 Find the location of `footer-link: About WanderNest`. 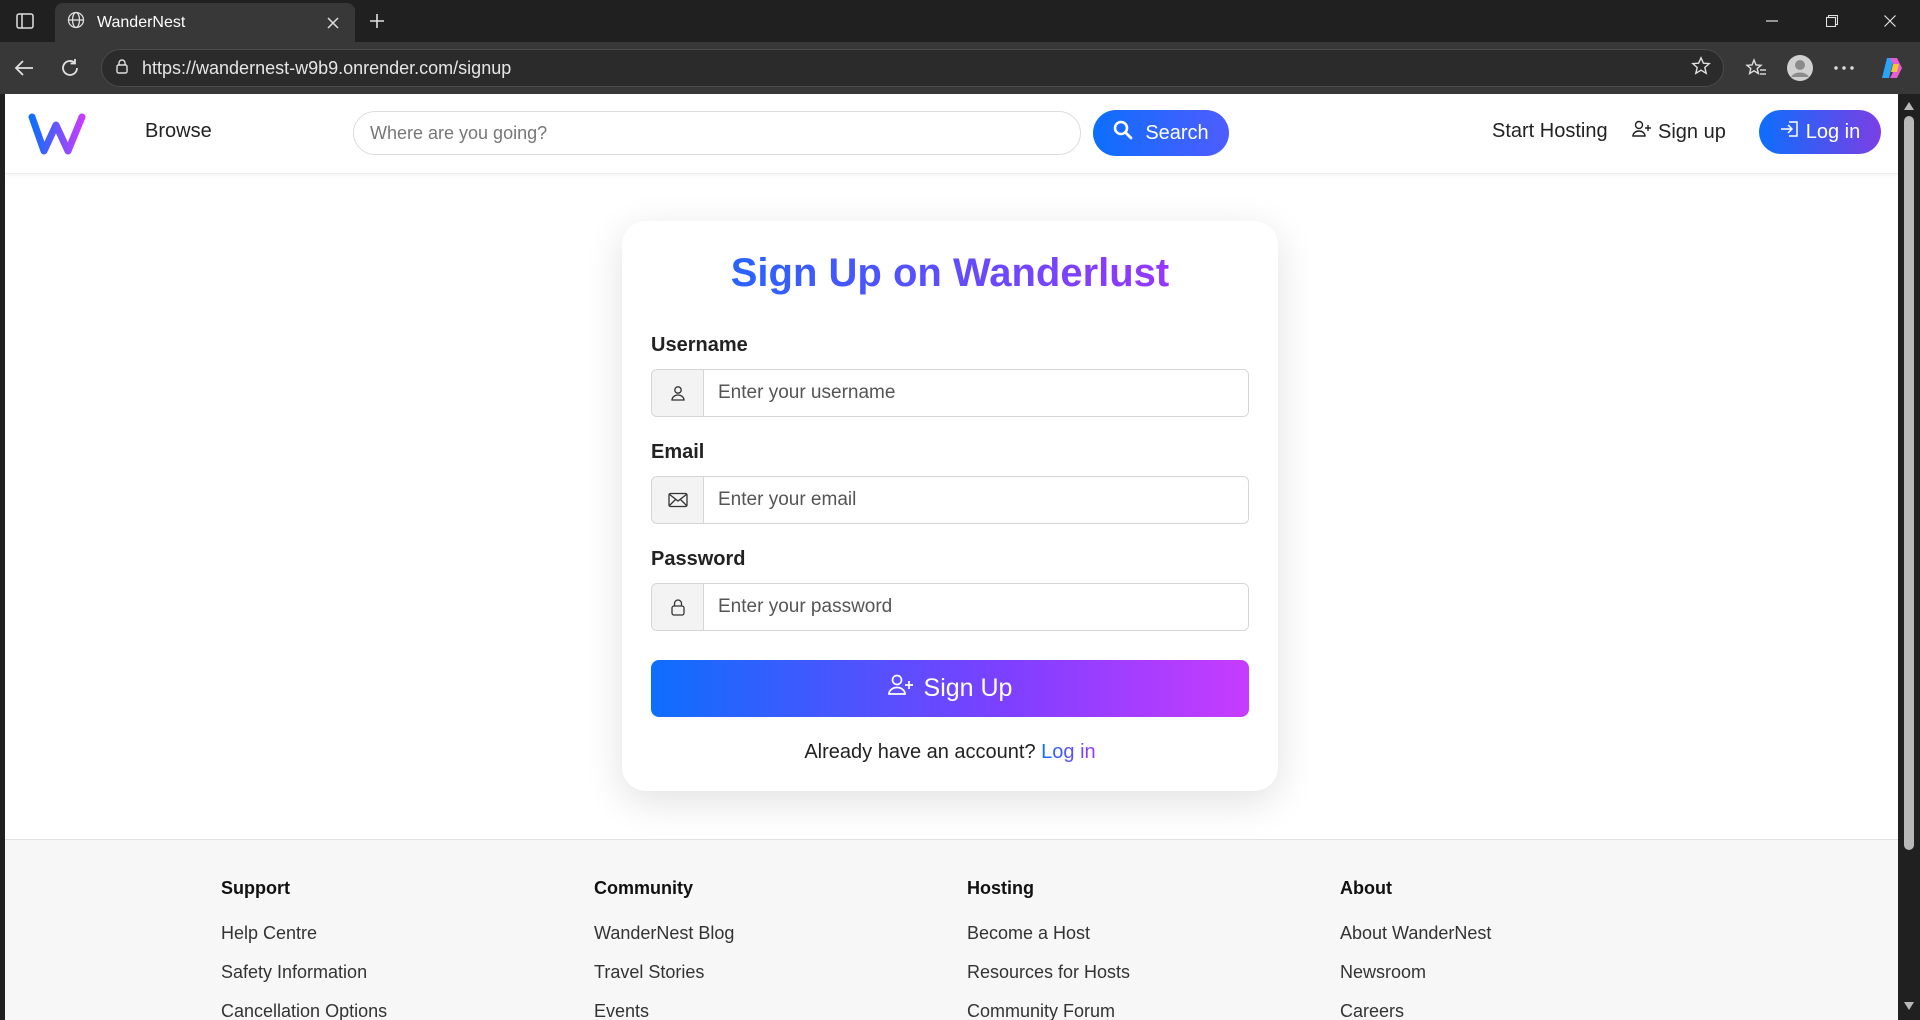

footer-link: About WanderNest is located at coordinates (1490, 934).